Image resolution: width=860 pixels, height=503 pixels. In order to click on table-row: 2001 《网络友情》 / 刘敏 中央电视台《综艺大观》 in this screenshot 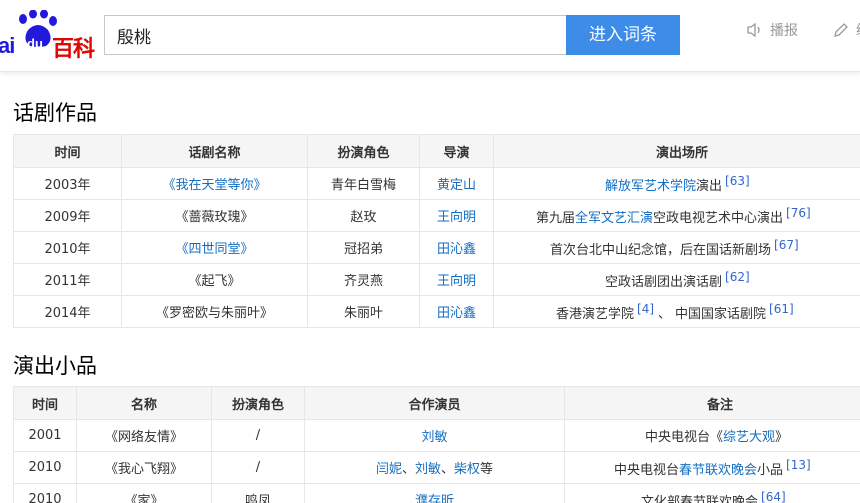, I will do `click(436, 435)`.